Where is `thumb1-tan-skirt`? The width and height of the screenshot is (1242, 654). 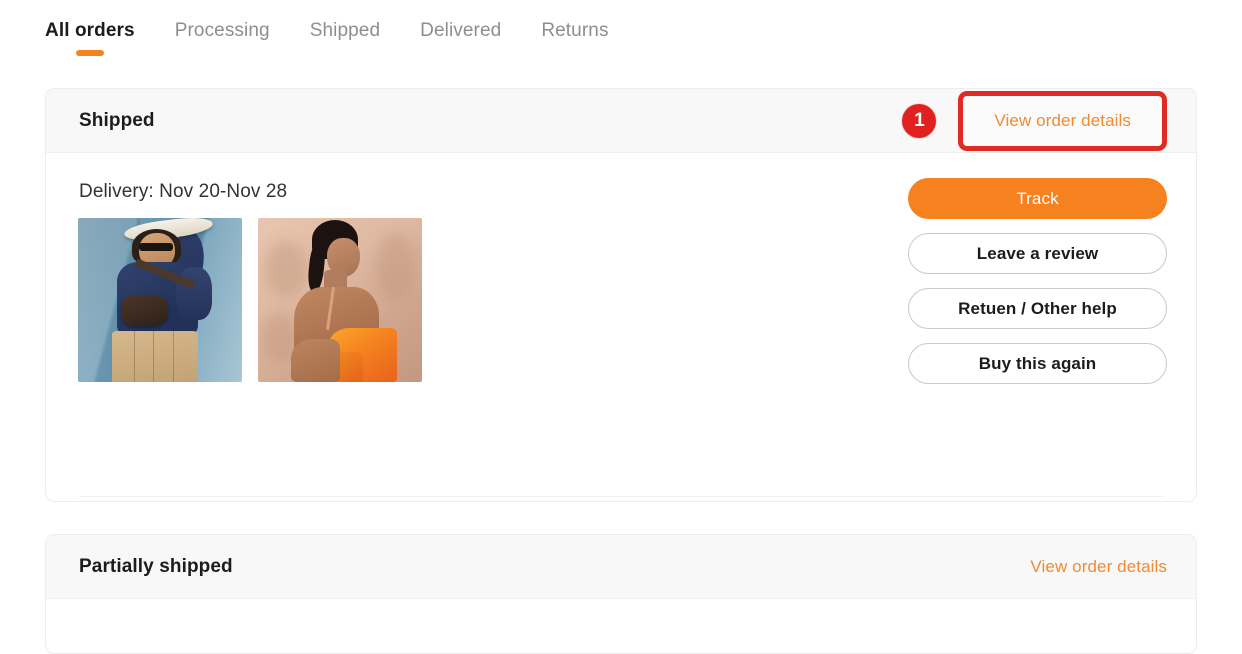
thumb1-tan-skirt is located at coordinates (155, 356).